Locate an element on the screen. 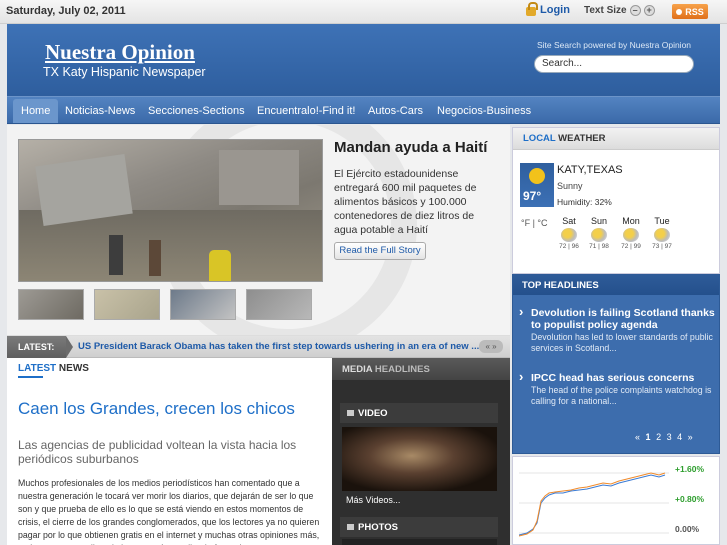  nav-item-autos: Autos-Cars is located at coordinates (395, 111).